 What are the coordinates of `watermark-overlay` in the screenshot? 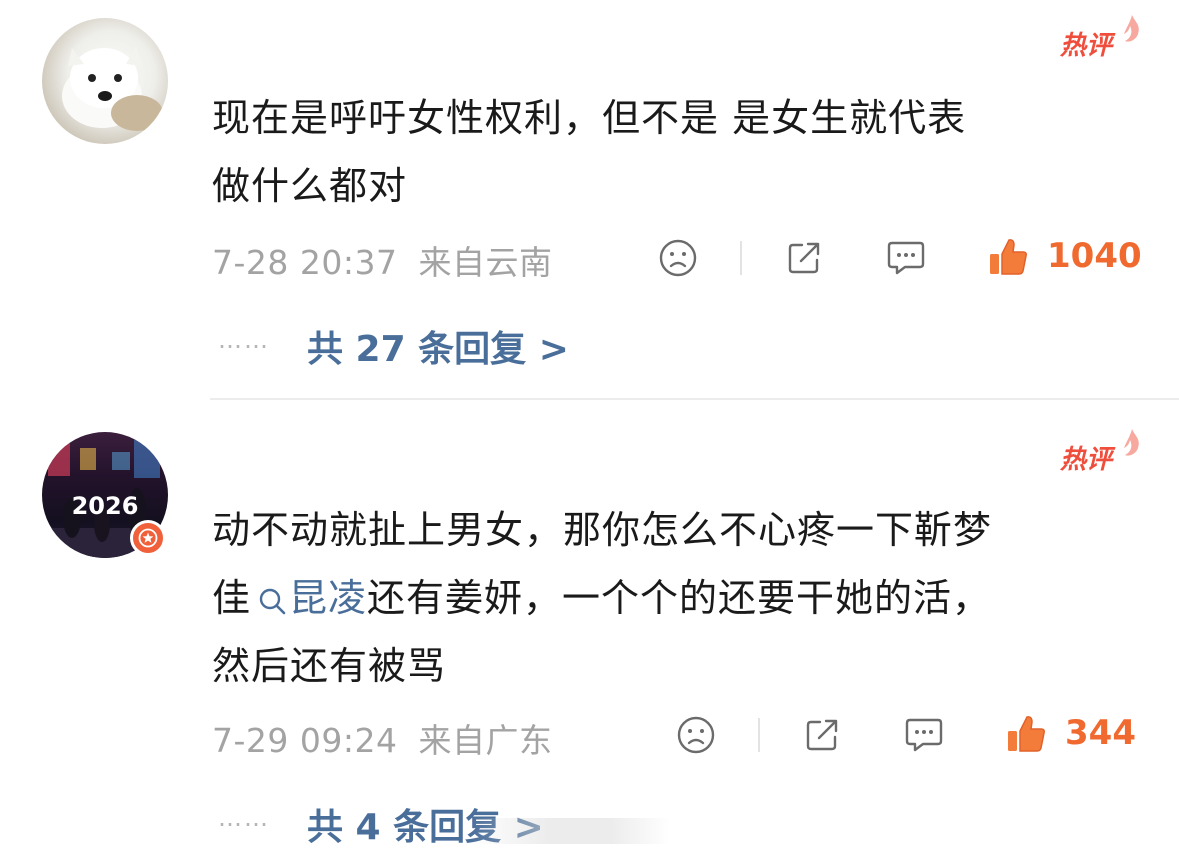 It's located at (570, 831).